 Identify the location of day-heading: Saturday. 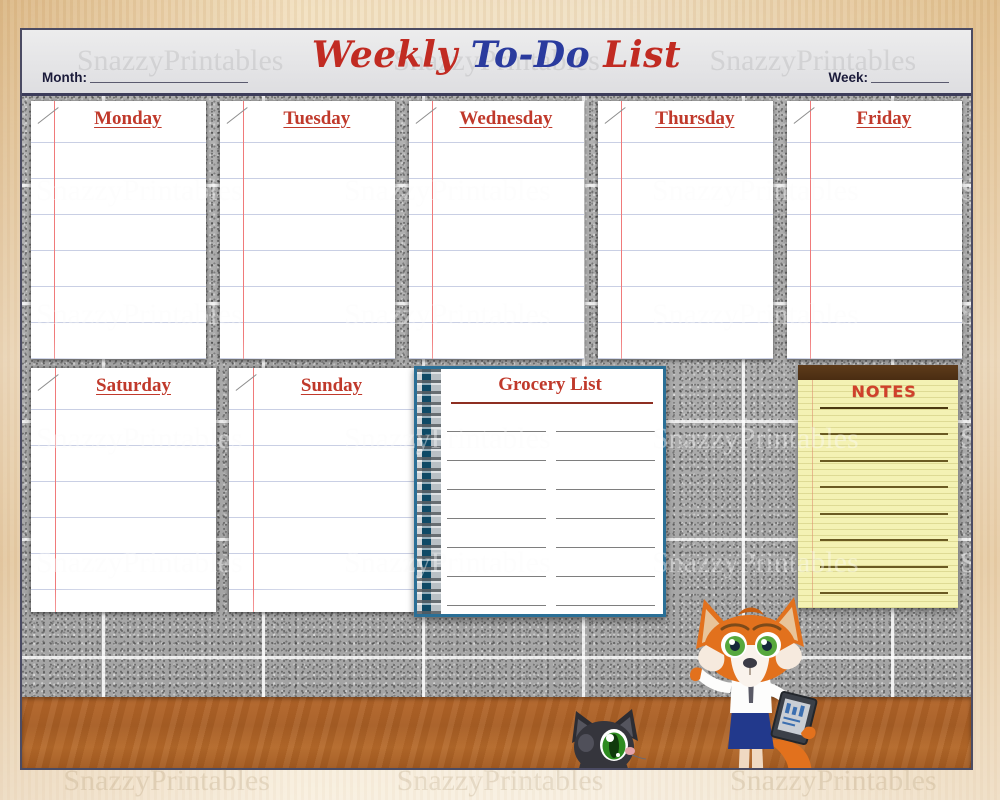
(133, 385).